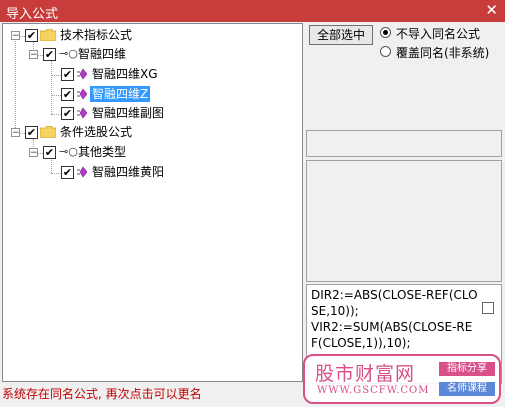 The height and width of the screenshot is (407, 505). I want to click on close-icon: ✕, so click(491, 10).